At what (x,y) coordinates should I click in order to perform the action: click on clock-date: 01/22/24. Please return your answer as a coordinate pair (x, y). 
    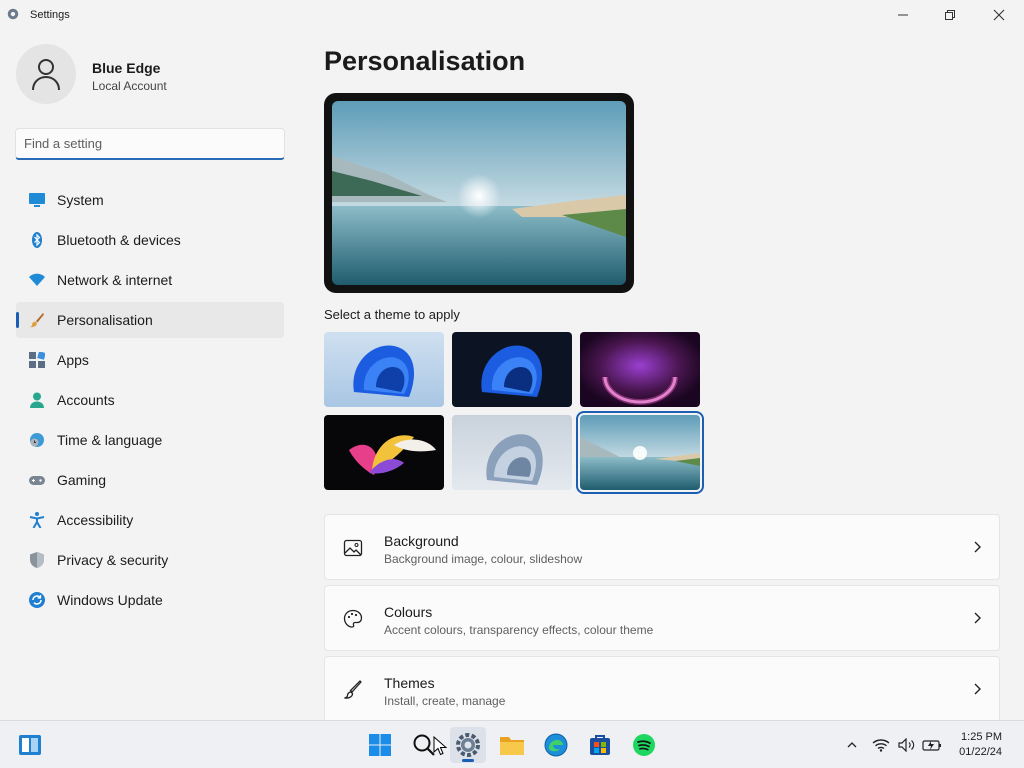
    Looking at the image, I should click on (980, 752).